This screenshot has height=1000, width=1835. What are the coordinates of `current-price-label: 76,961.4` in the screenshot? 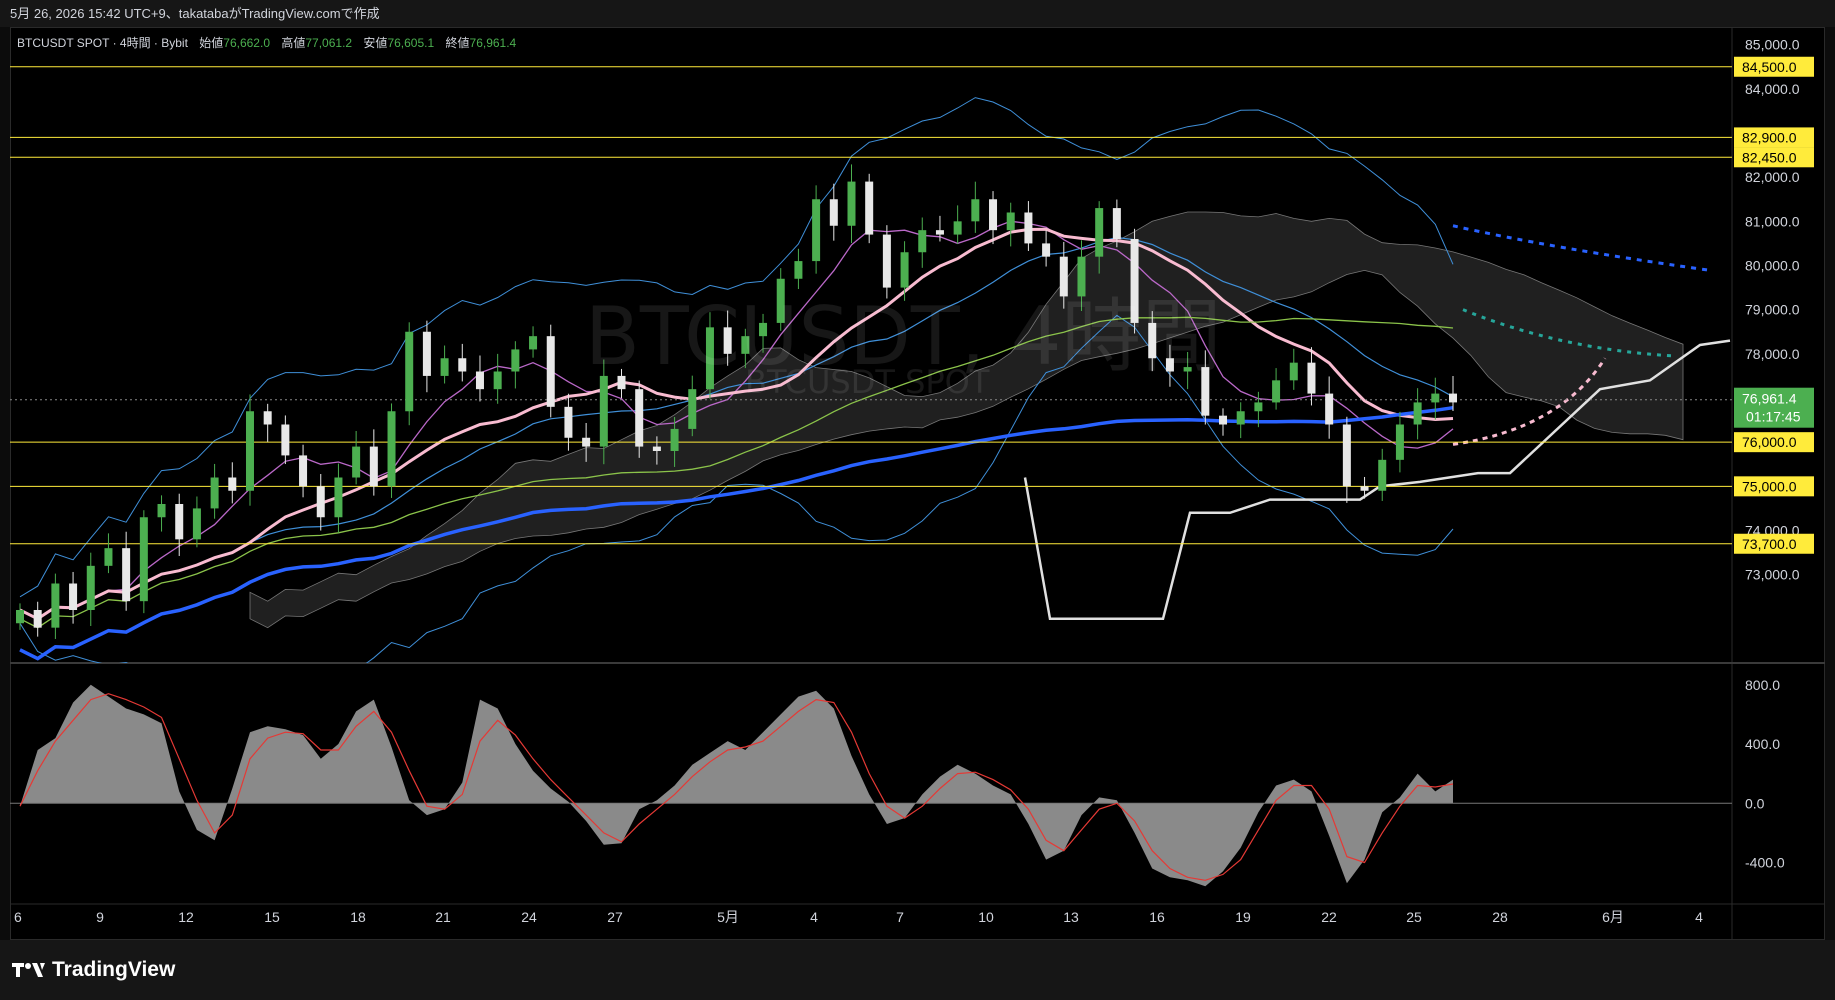 It's located at (1769, 399).